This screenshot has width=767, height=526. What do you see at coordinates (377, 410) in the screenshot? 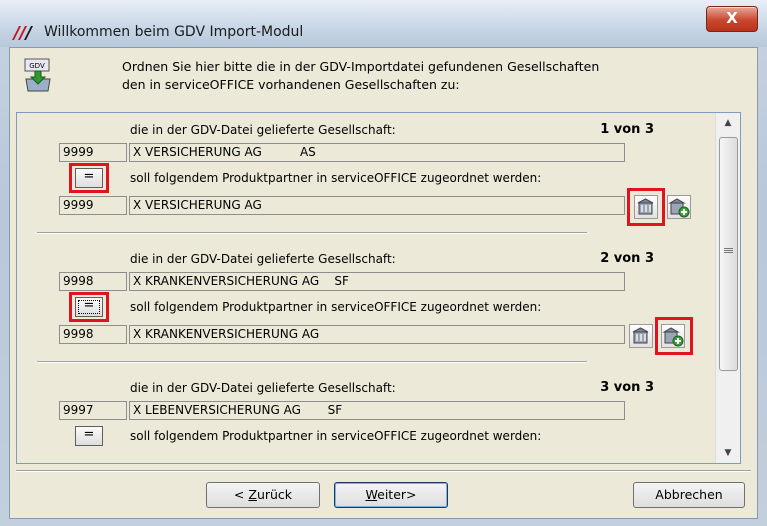
I see `source-name-field: X LEBENVERSICHERUNG AG SF` at bounding box center [377, 410].